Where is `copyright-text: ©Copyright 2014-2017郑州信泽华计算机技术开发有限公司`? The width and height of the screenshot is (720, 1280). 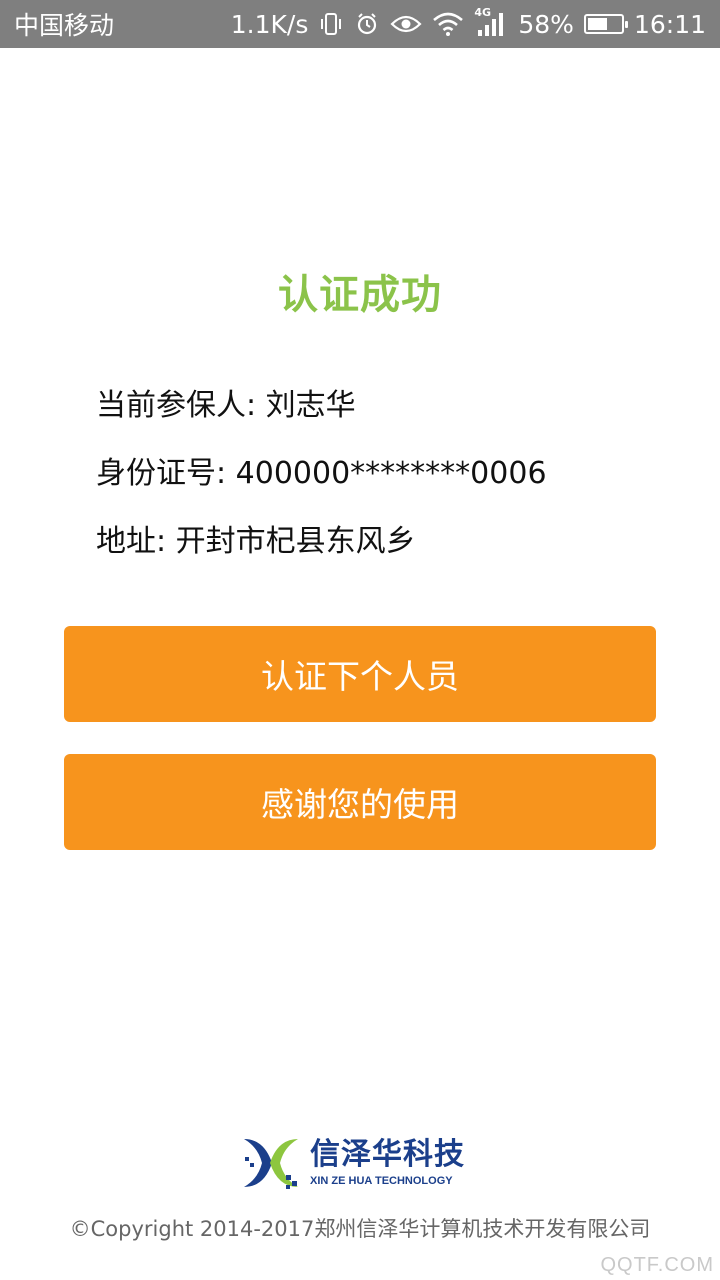
copyright-text: ©Copyright 2014-2017郑州信泽华计算机技术开发有限公司 is located at coordinates (360, 1229).